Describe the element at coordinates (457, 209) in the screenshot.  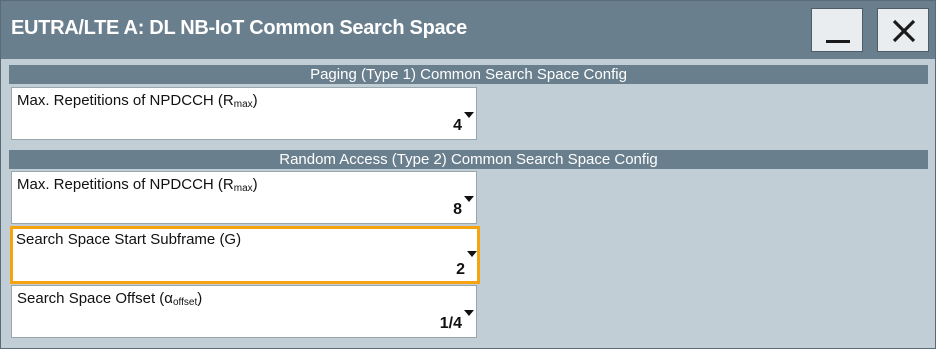
I see `field-value: 8` at that location.